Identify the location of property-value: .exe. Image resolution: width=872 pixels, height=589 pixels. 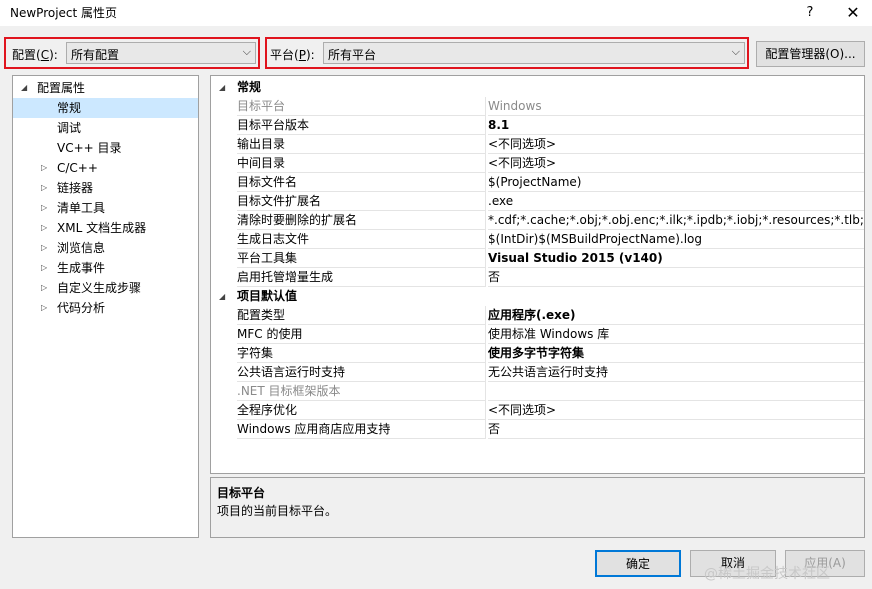
(676, 201).